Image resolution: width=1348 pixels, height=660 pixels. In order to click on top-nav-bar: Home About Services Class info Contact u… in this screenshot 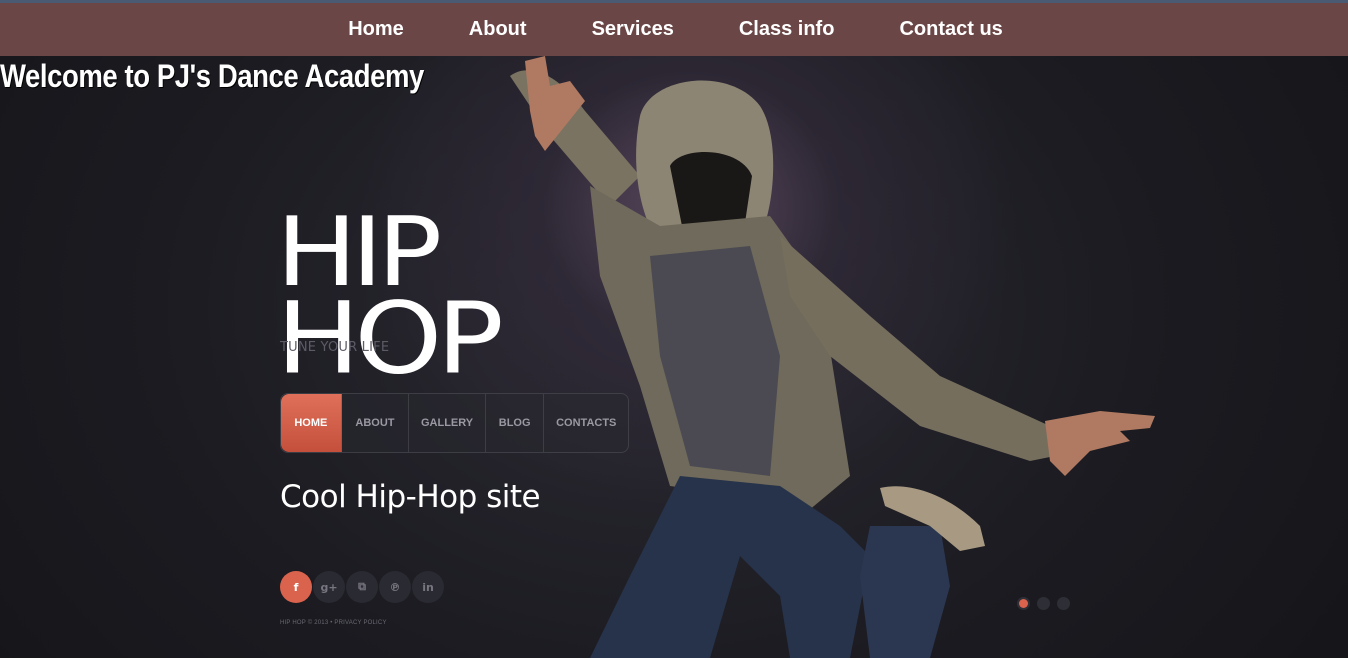, I will do `click(674, 28)`.